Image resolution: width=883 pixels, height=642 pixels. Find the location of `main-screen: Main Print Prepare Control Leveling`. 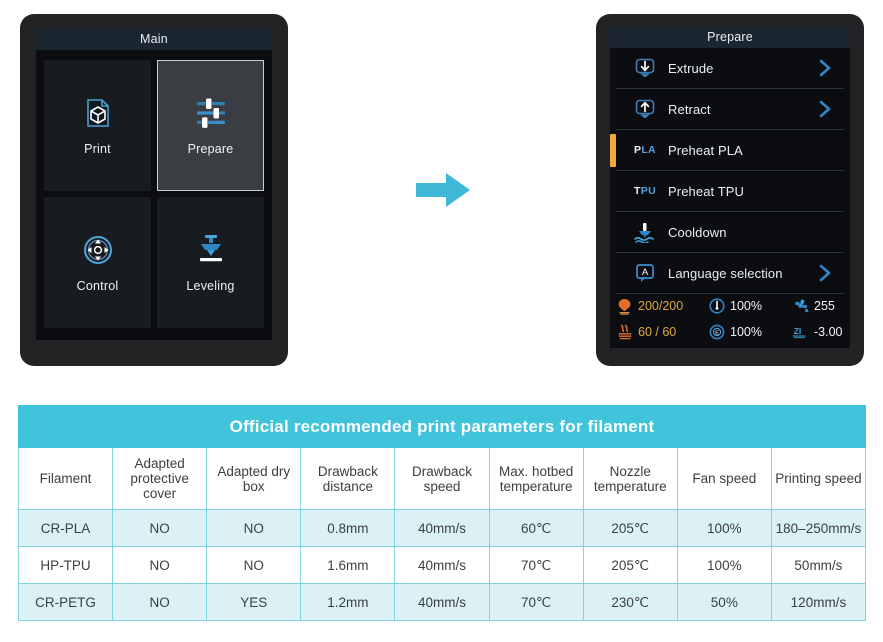

main-screen: Main Print Prepare Control Leveling is located at coordinates (154, 184).